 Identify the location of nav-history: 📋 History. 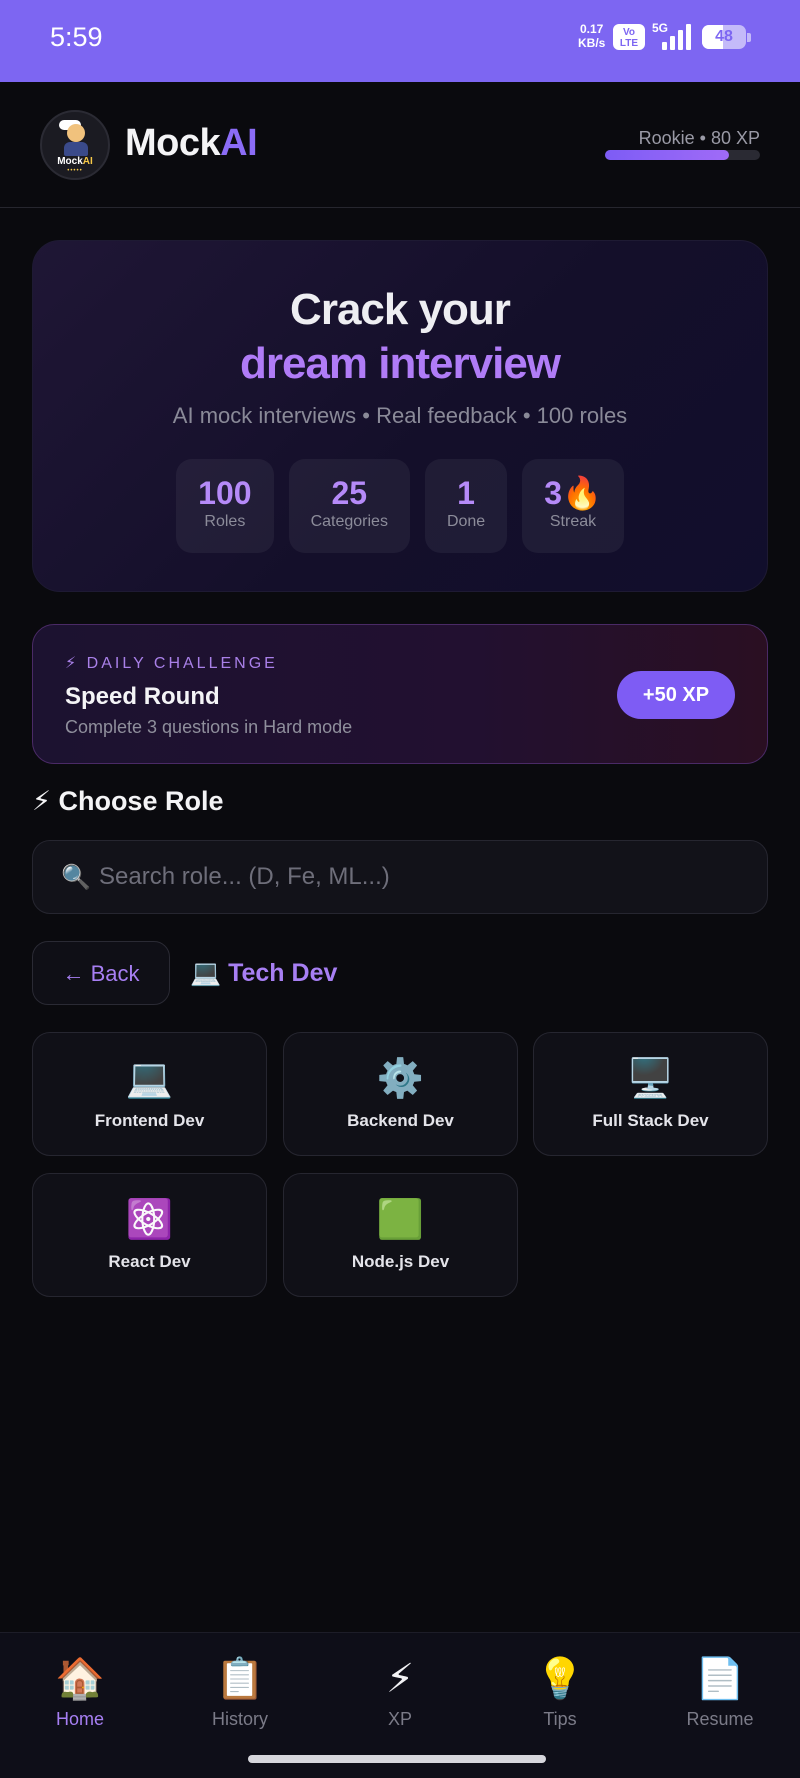
(240, 1692).